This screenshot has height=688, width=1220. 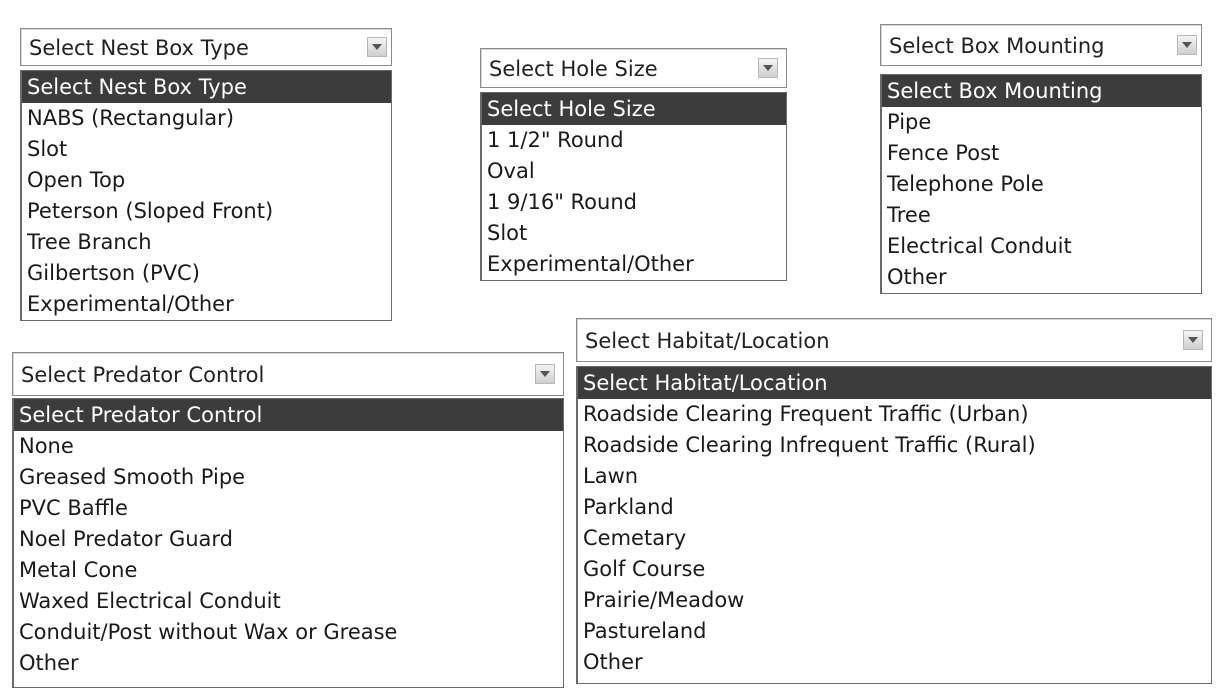 What do you see at coordinates (634, 140) in the screenshot?
I see `hole-size-option: 1 1/2" Round` at bounding box center [634, 140].